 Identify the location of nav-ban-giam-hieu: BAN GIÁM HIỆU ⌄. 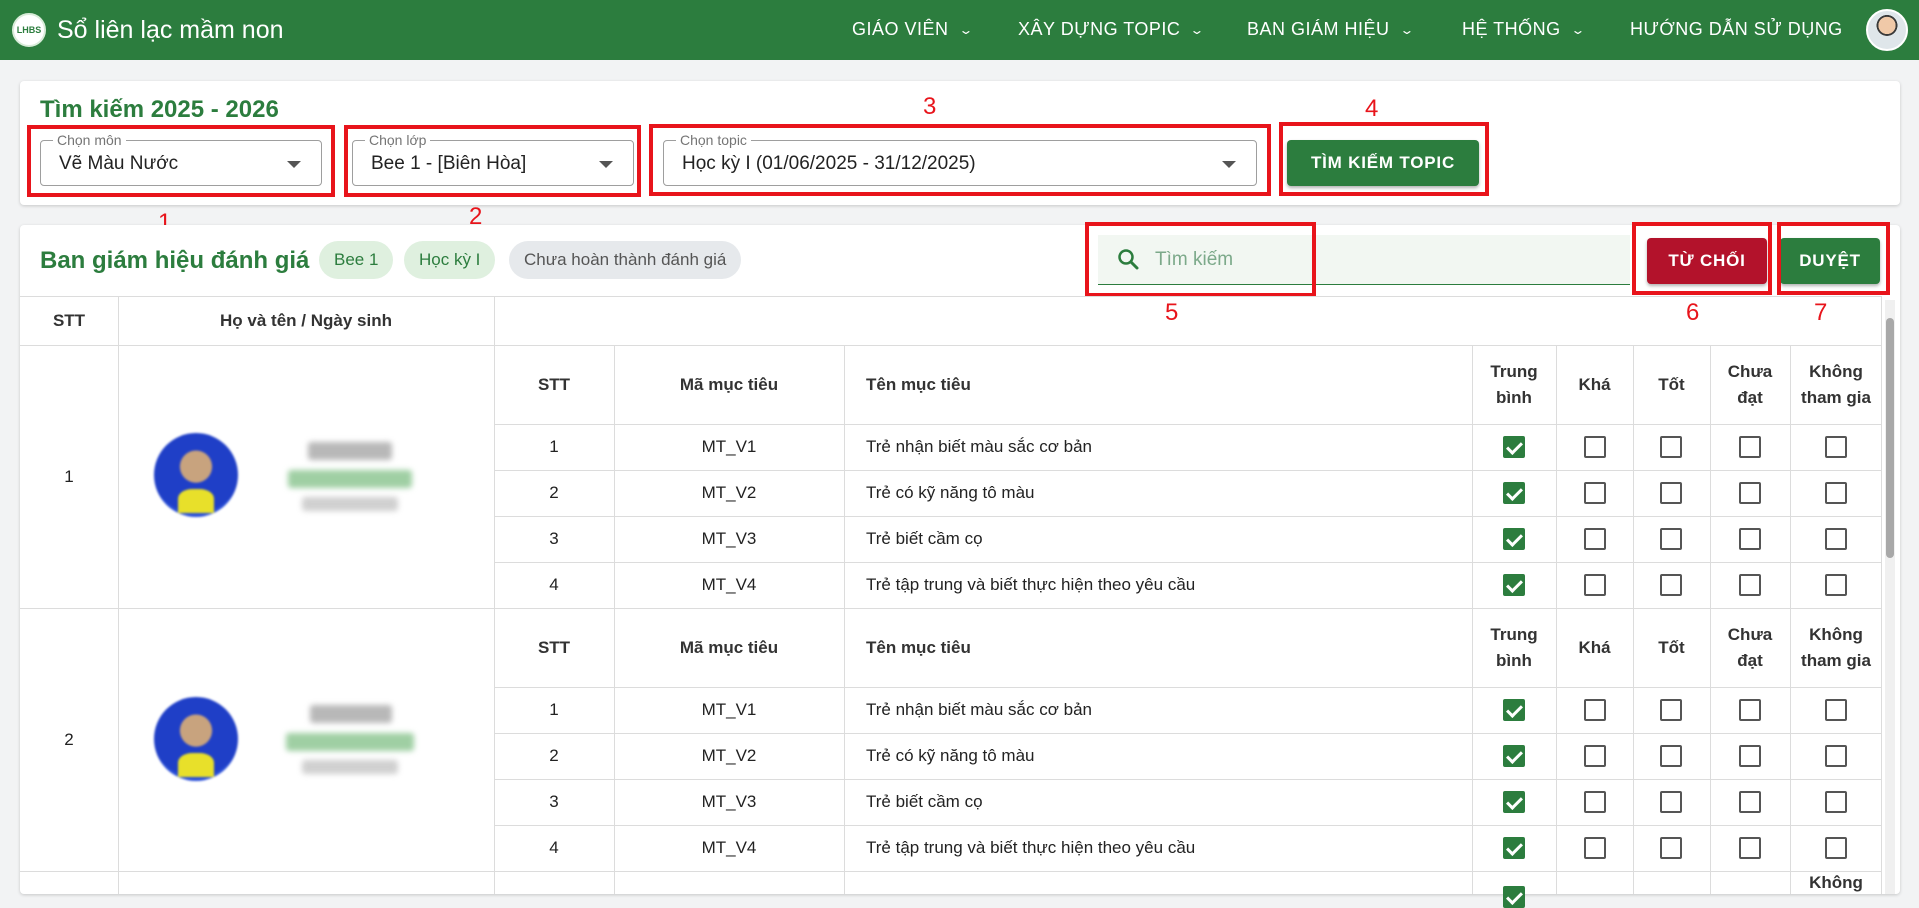
(1331, 29).